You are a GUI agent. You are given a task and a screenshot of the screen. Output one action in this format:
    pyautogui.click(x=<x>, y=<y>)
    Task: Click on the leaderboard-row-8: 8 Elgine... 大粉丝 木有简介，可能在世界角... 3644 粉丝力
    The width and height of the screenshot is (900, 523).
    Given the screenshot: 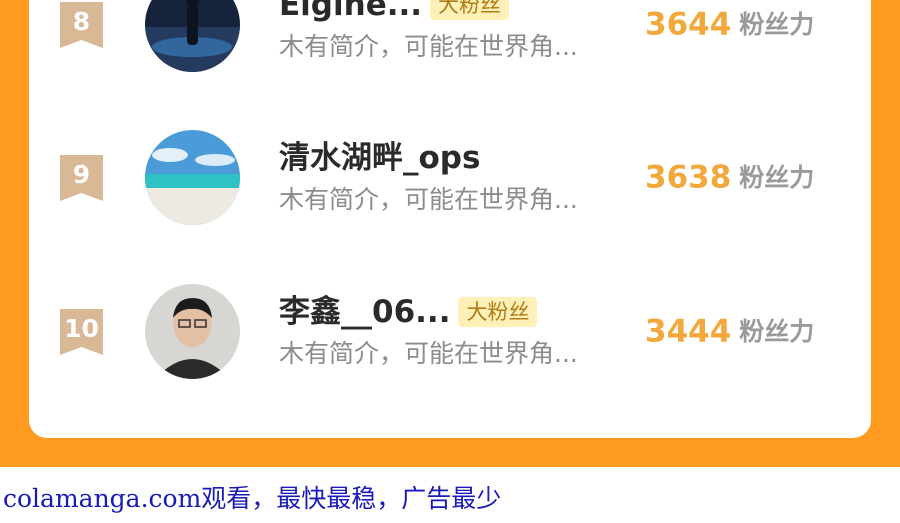 What is the action you would take?
    pyautogui.click(x=450, y=37)
    